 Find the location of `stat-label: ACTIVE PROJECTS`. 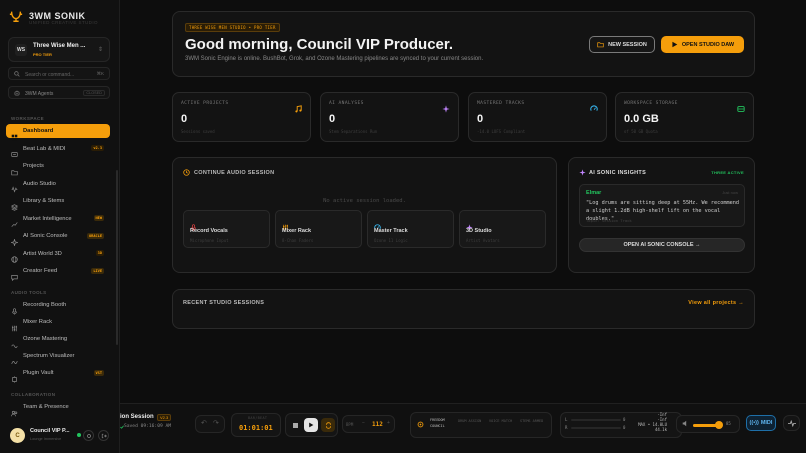

stat-label: ACTIVE PROJECTS is located at coordinates (205, 103).